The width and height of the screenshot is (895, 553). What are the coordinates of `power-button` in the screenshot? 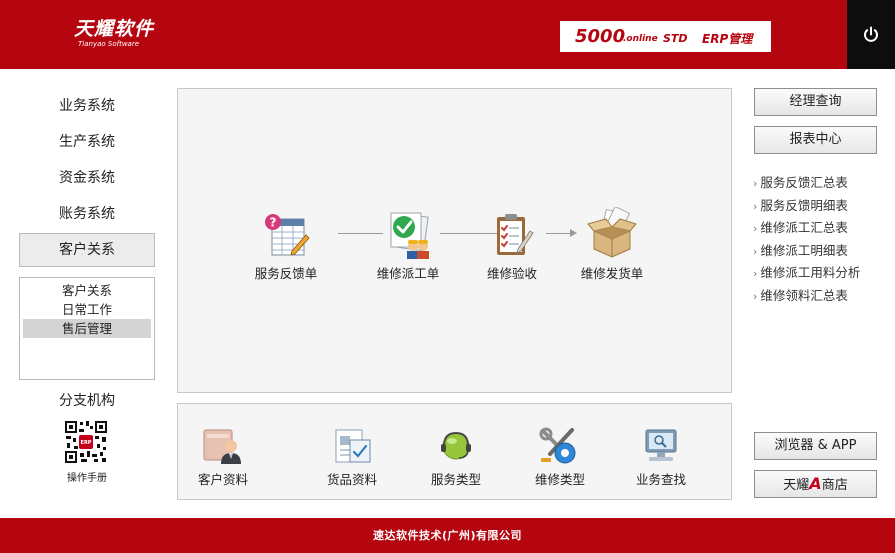 It's located at (871, 34).